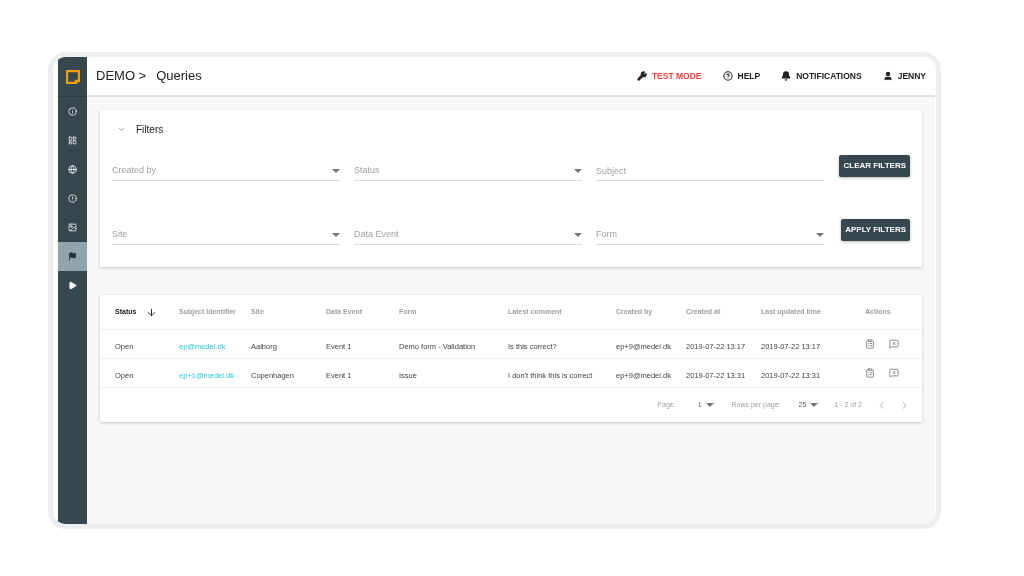  Describe the element at coordinates (72, 285) in the screenshot. I see `play-icon` at that location.